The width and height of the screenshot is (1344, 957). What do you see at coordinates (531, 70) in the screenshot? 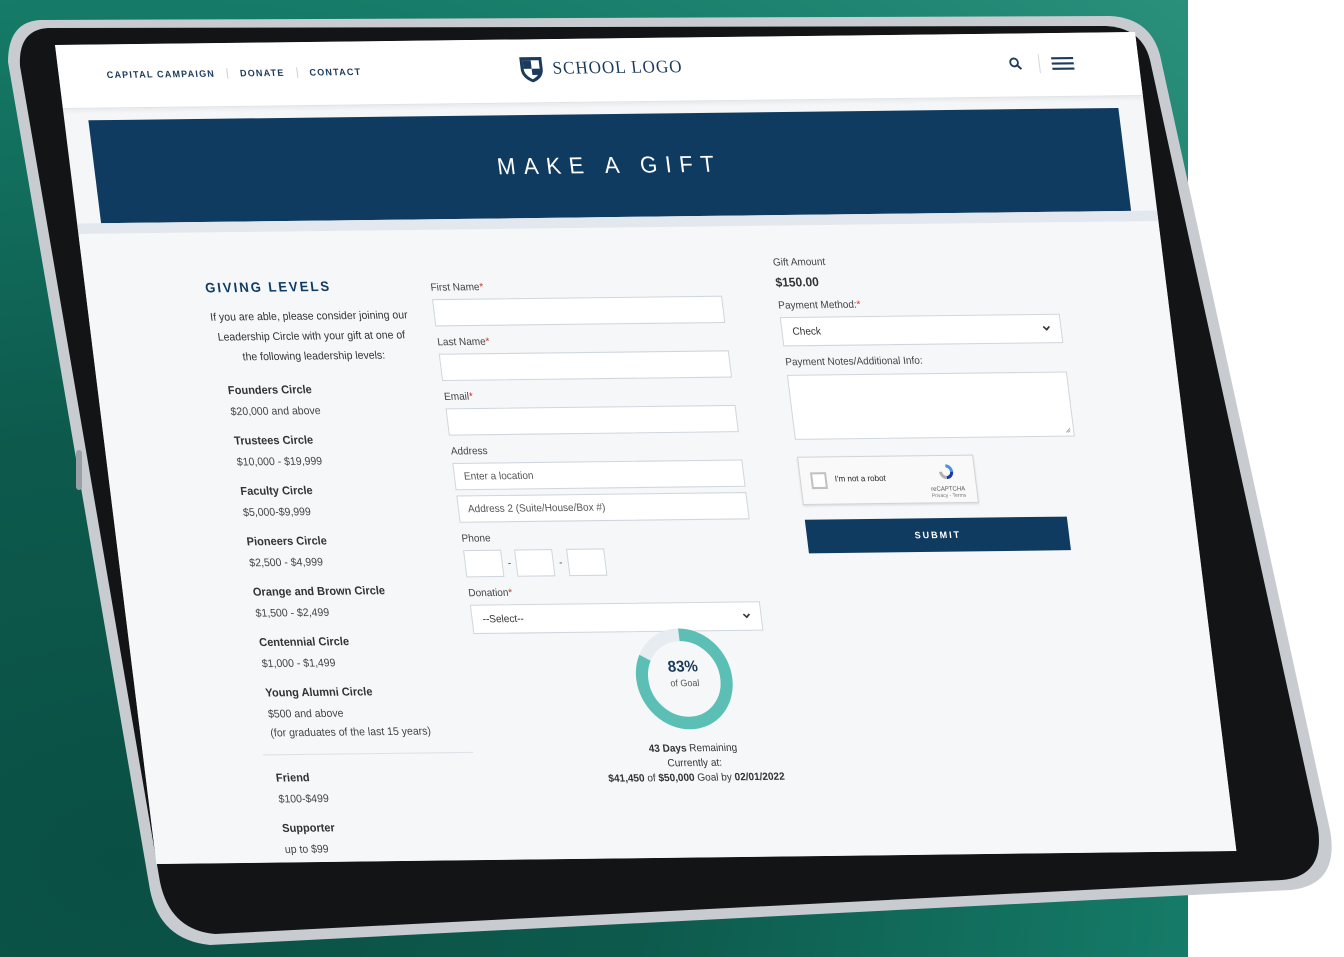
I see `shield-icon` at bounding box center [531, 70].